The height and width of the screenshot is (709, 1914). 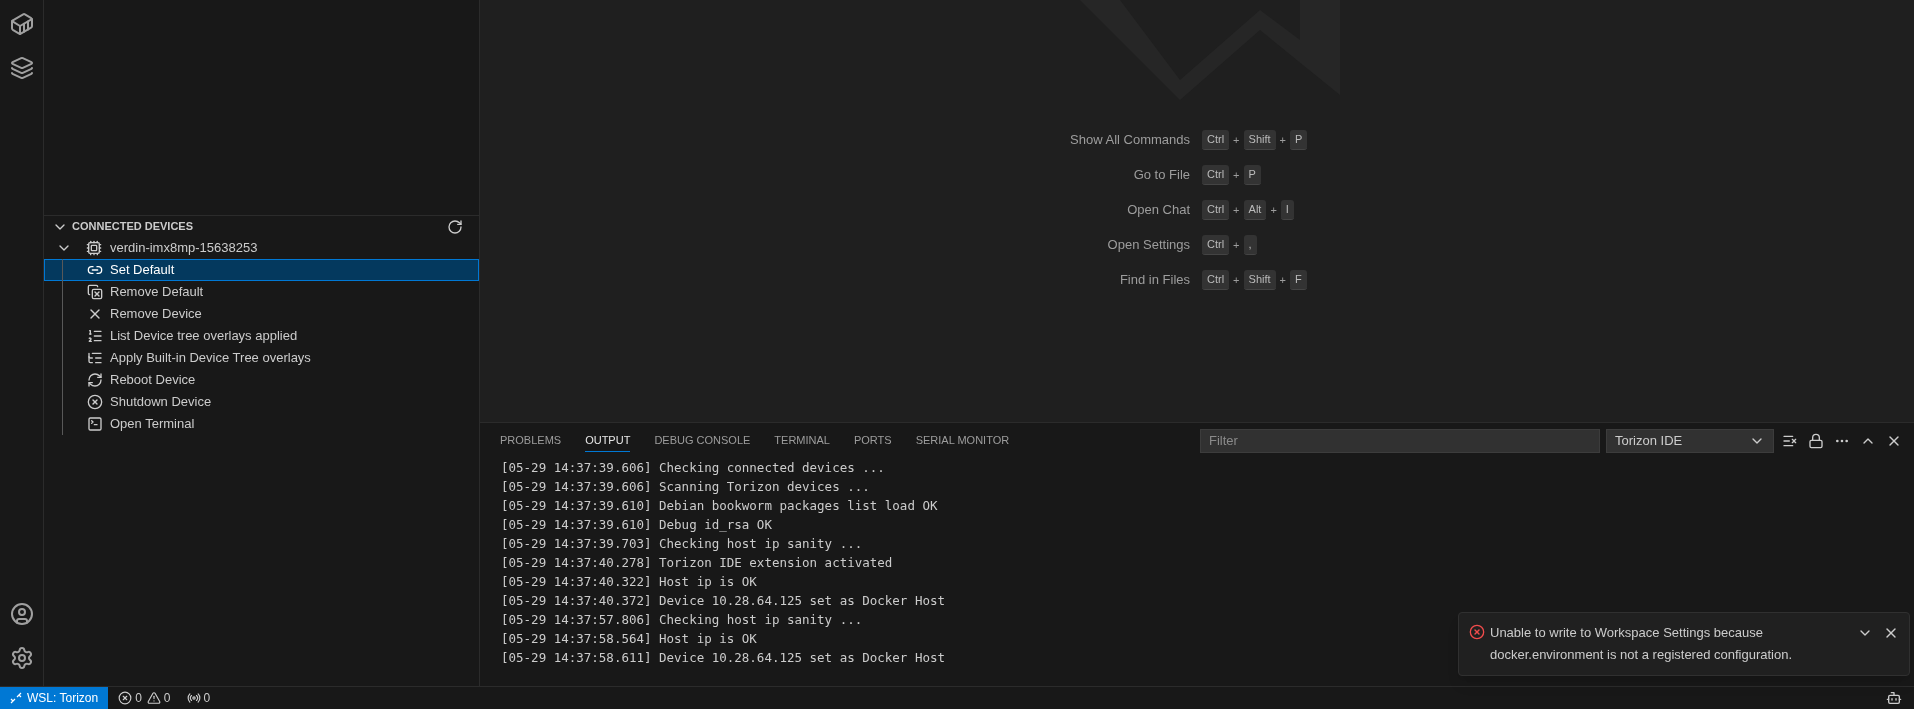 I want to click on section-title: CONNECTED DEVICES, so click(x=133, y=226).